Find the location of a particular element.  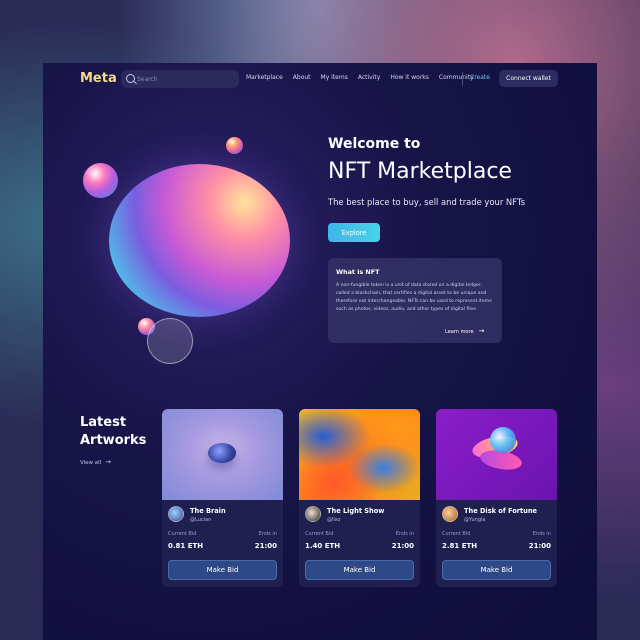

search-box is located at coordinates (180, 79).